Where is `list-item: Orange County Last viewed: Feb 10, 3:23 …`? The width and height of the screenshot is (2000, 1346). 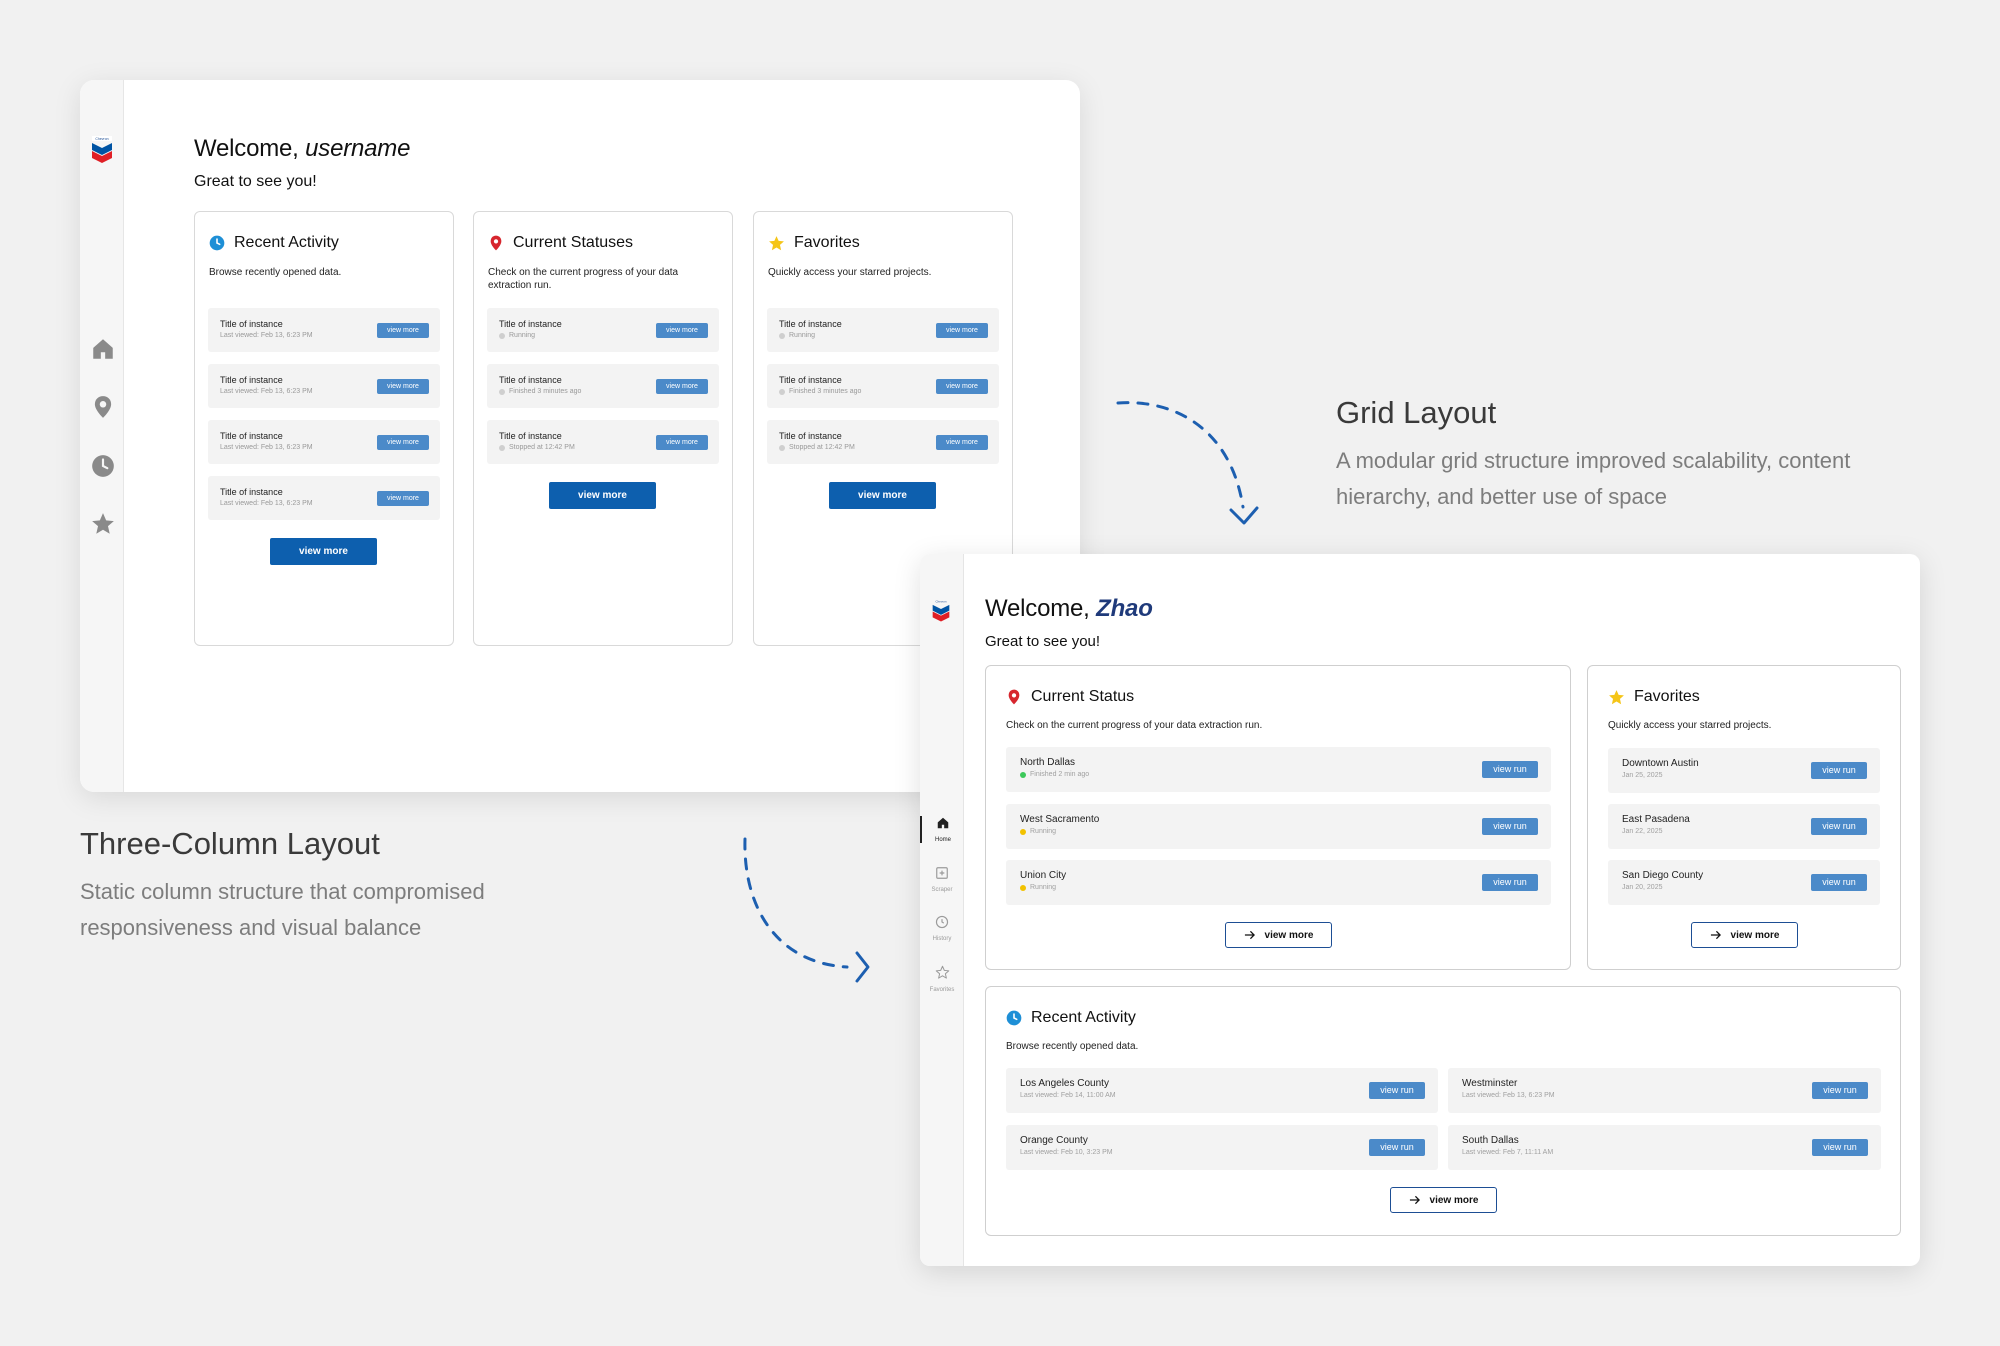
list-item: Orange County Last viewed: Feb 10, 3:23 … is located at coordinates (1222, 1147).